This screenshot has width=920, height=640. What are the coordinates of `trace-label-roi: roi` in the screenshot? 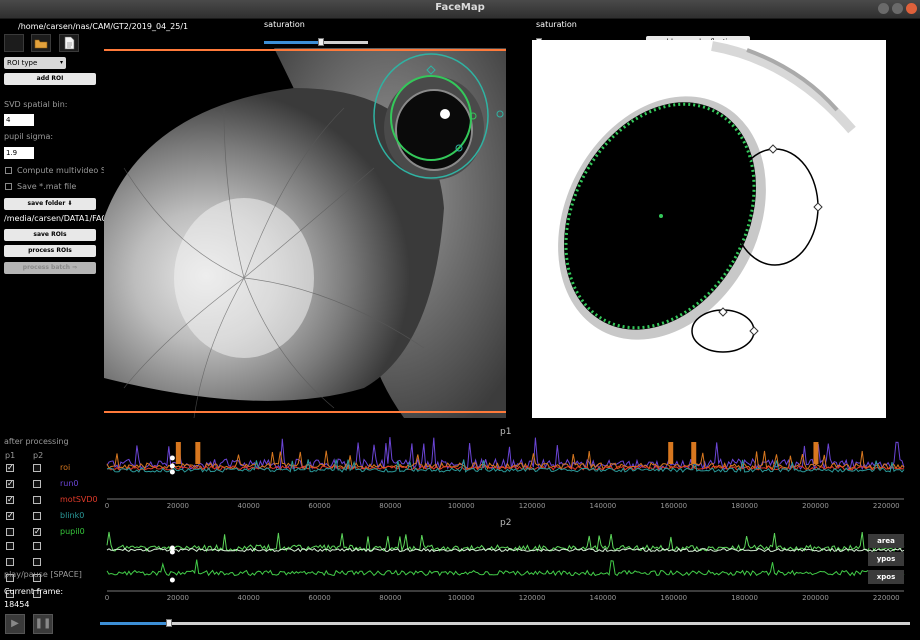 It's located at (65, 467).